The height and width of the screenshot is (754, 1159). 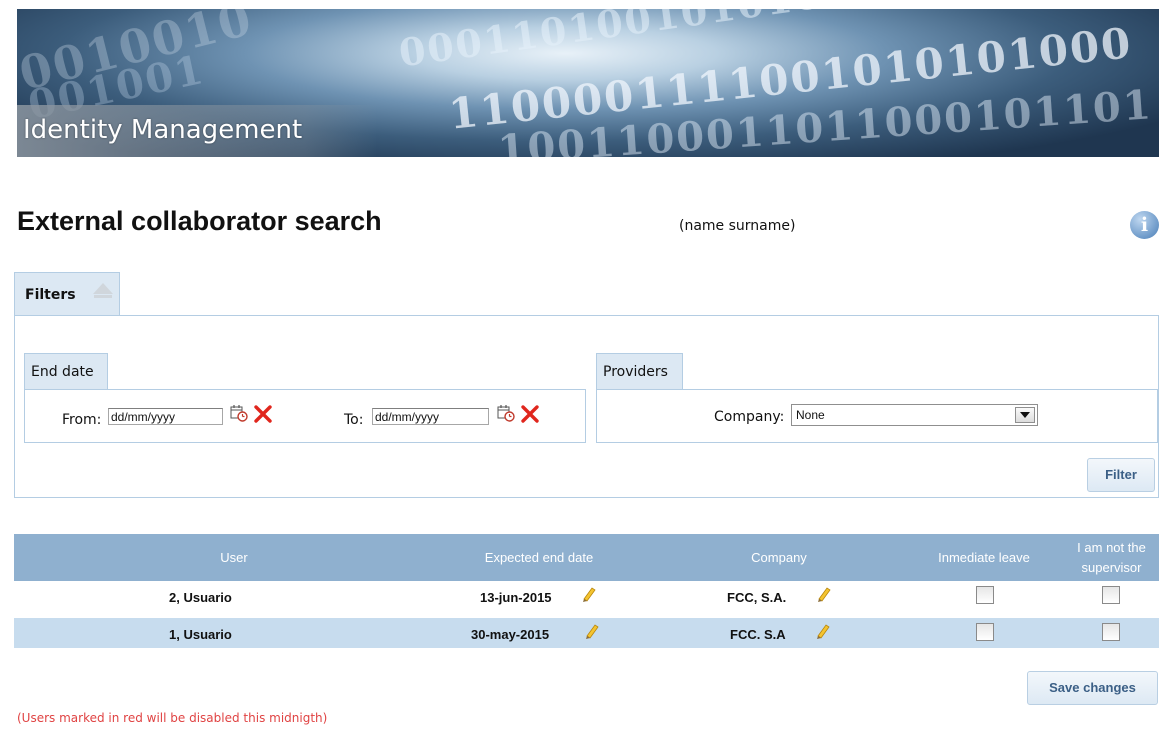 I want to click on to-label: To:, so click(x=354, y=420).